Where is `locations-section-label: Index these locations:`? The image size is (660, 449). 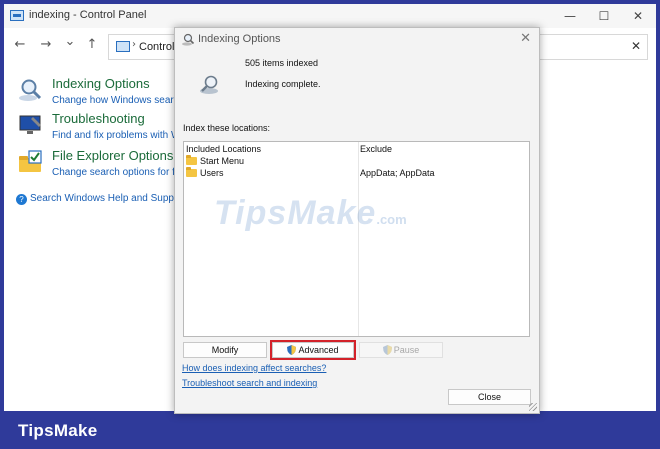
locations-section-label: Index these locations: is located at coordinates (227, 128).